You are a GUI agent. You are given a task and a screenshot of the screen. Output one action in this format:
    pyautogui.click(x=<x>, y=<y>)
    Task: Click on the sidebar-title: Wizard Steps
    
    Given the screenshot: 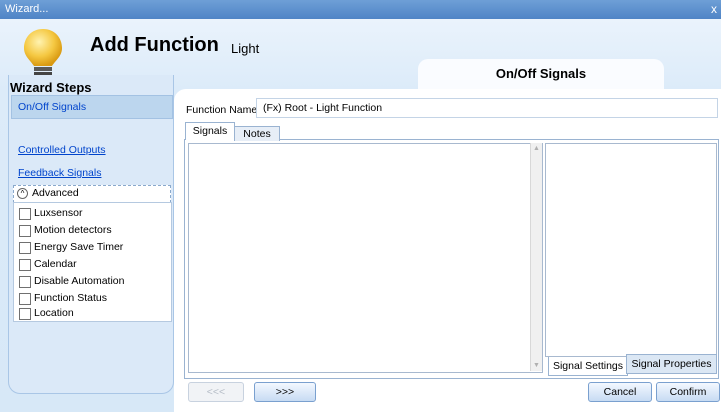 What is the action you would take?
    pyautogui.click(x=51, y=87)
    